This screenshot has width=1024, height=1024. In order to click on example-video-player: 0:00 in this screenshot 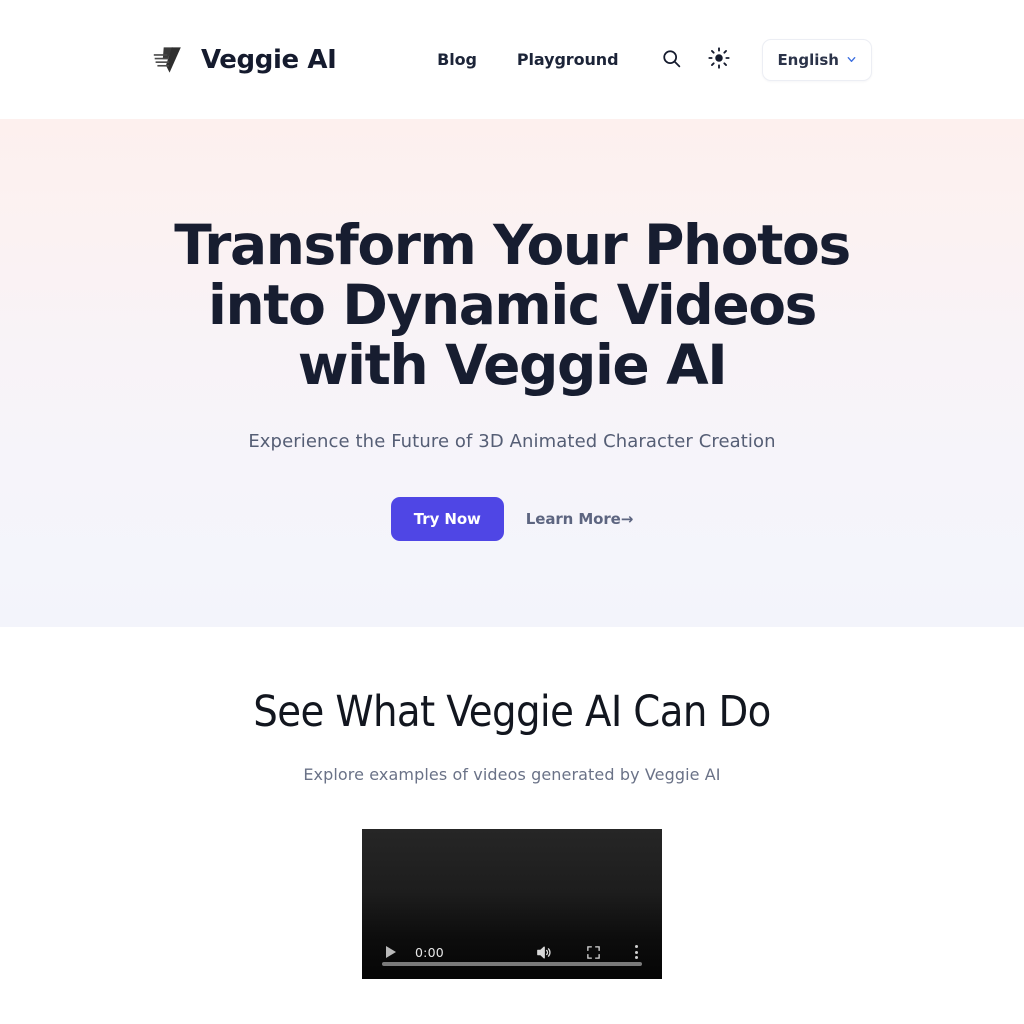, I will do `click(512, 904)`.